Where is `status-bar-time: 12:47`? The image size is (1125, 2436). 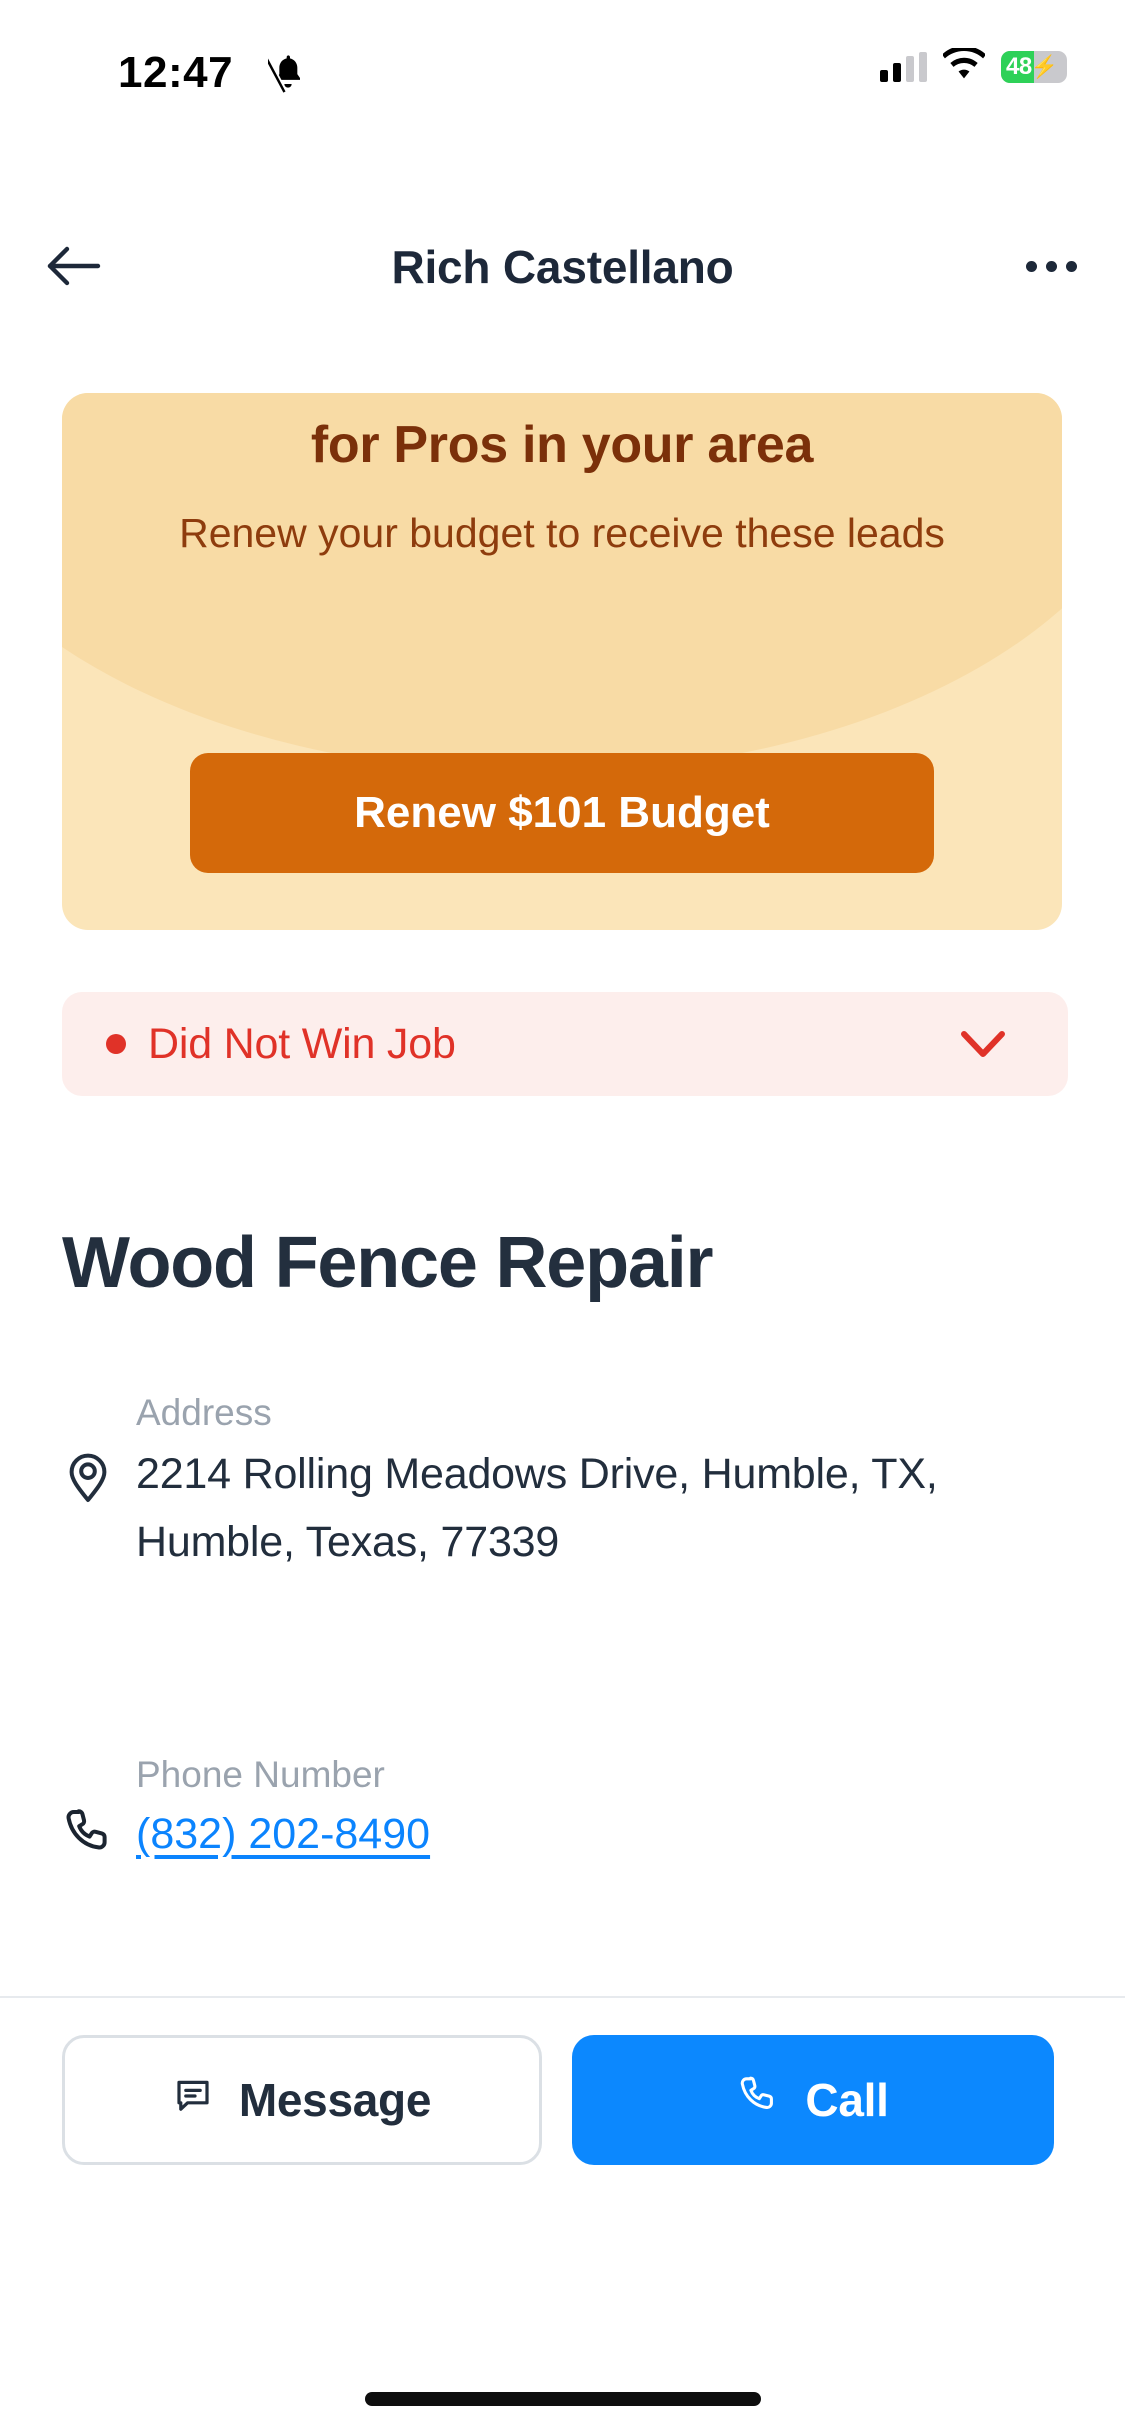 status-bar-time: 12:47 is located at coordinates (176, 72).